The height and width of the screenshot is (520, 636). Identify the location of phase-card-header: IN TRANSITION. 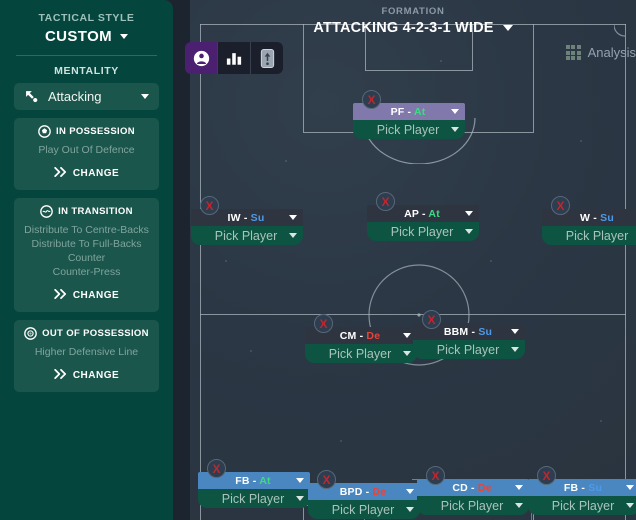
(86, 211).